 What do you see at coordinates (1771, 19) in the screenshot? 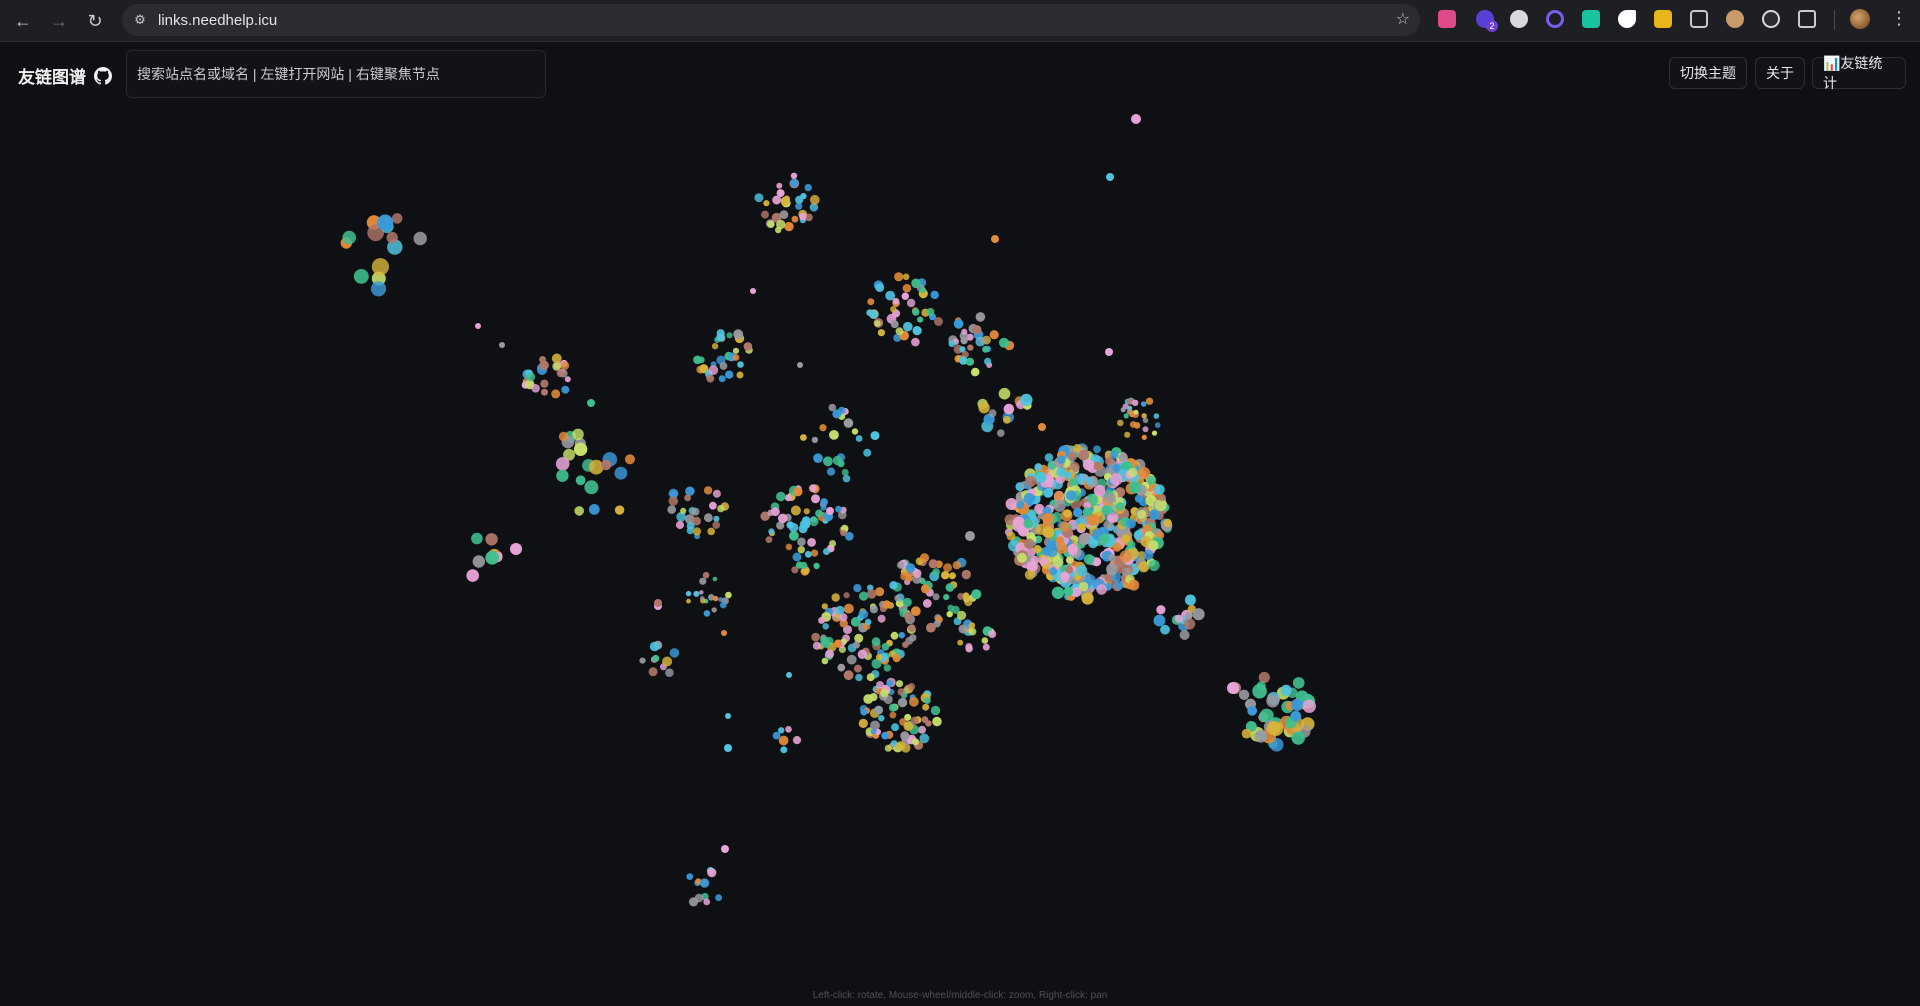
I see `eye-extension-icon` at bounding box center [1771, 19].